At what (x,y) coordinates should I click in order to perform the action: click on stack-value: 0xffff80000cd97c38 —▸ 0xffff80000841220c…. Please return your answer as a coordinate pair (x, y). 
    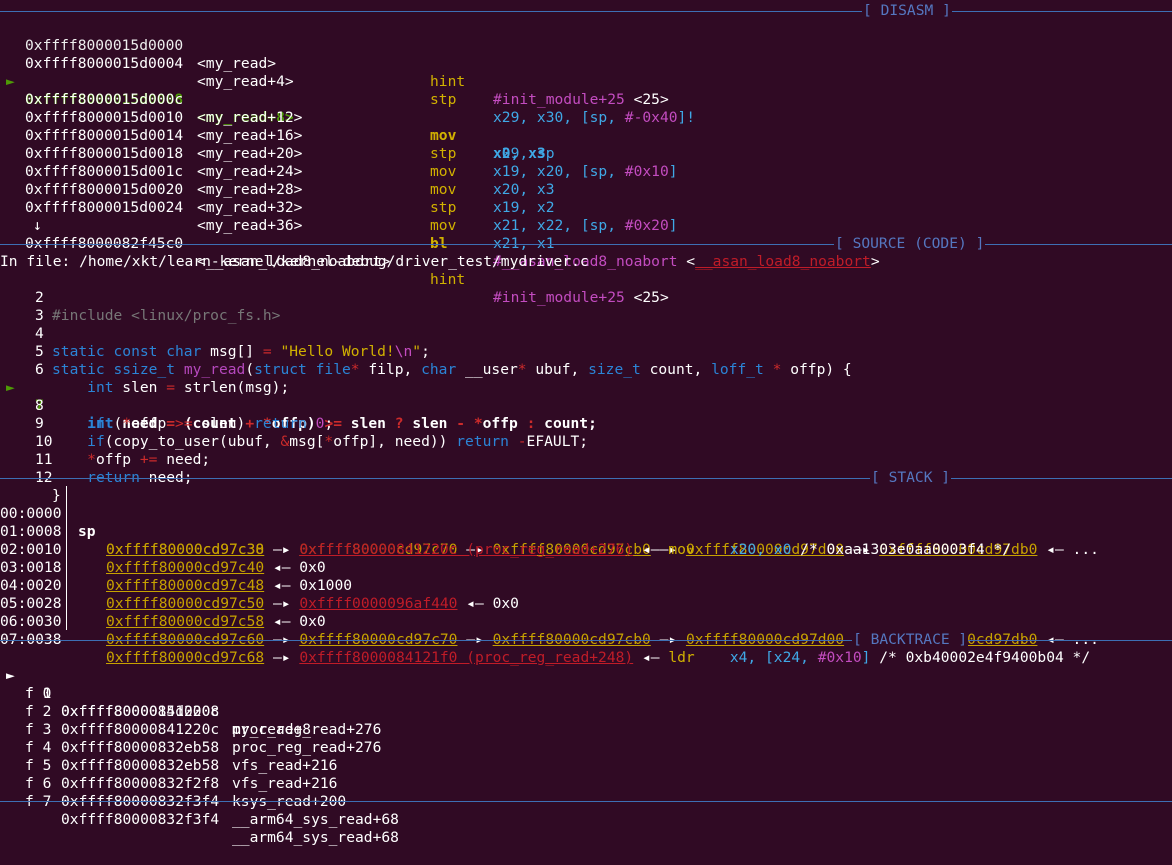
    Looking at the image, I should click on (559, 549).